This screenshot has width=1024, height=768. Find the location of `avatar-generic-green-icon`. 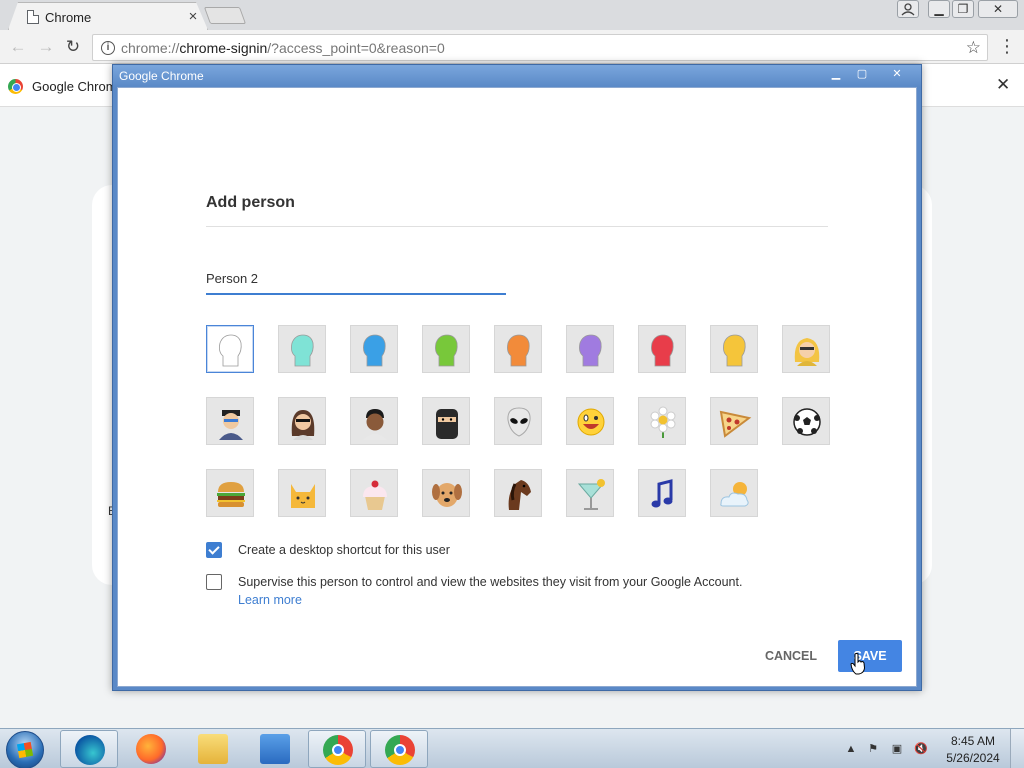

avatar-generic-green-icon is located at coordinates (446, 349).